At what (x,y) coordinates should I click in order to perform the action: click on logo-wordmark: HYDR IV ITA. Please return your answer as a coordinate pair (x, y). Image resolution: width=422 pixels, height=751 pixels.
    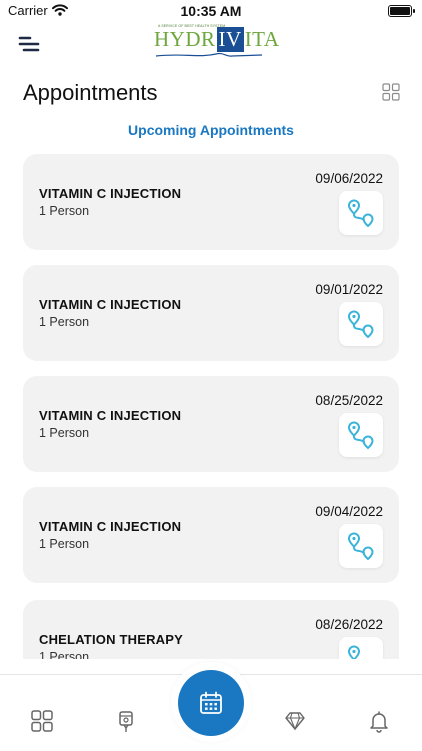
    Looking at the image, I should click on (217, 39).